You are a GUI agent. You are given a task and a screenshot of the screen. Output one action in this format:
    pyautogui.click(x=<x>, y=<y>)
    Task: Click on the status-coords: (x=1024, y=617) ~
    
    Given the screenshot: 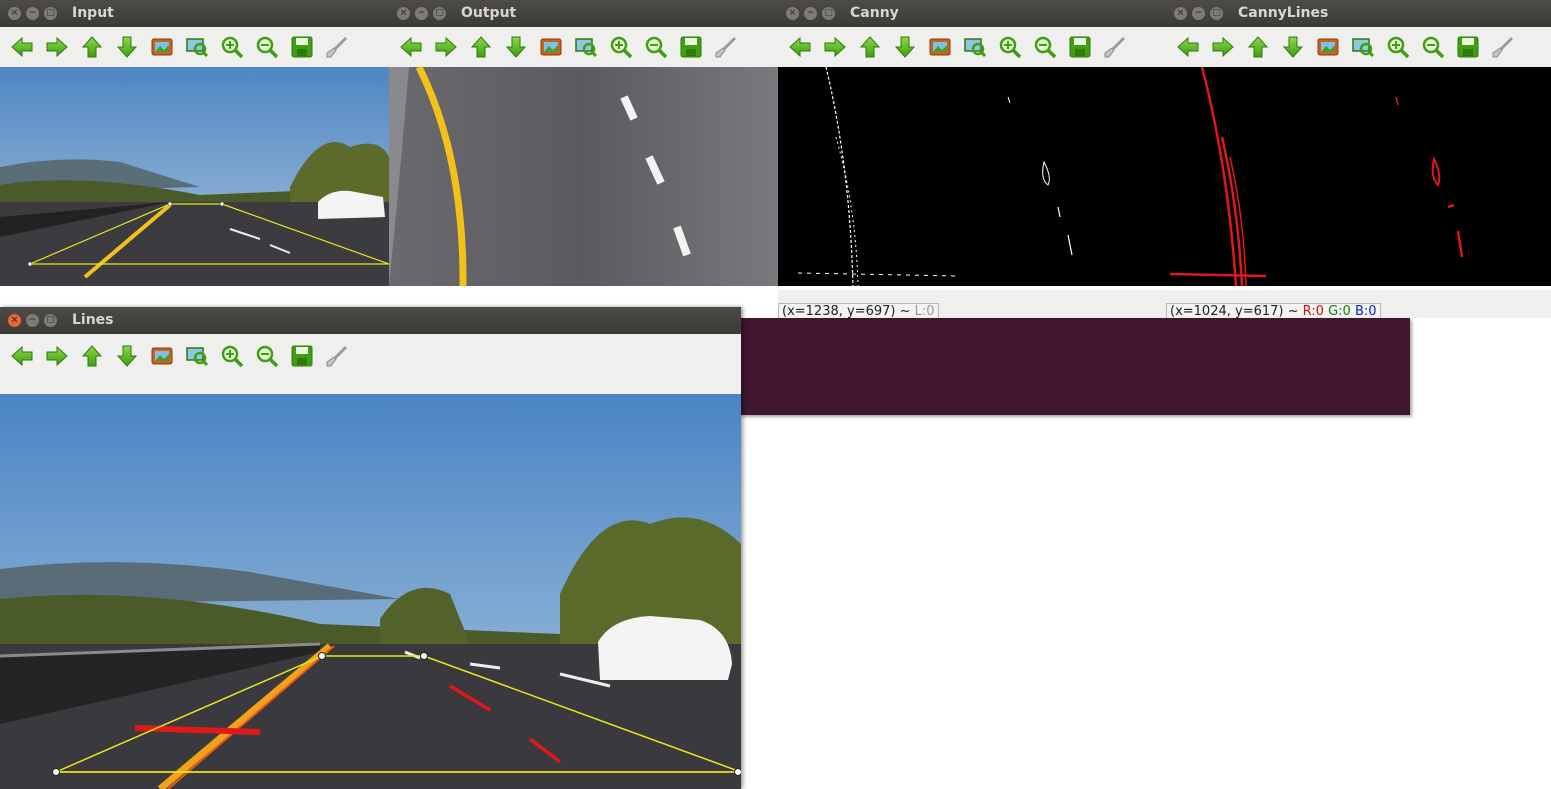 What is the action you would take?
    pyautogui.click(x=1234, y=311)
    